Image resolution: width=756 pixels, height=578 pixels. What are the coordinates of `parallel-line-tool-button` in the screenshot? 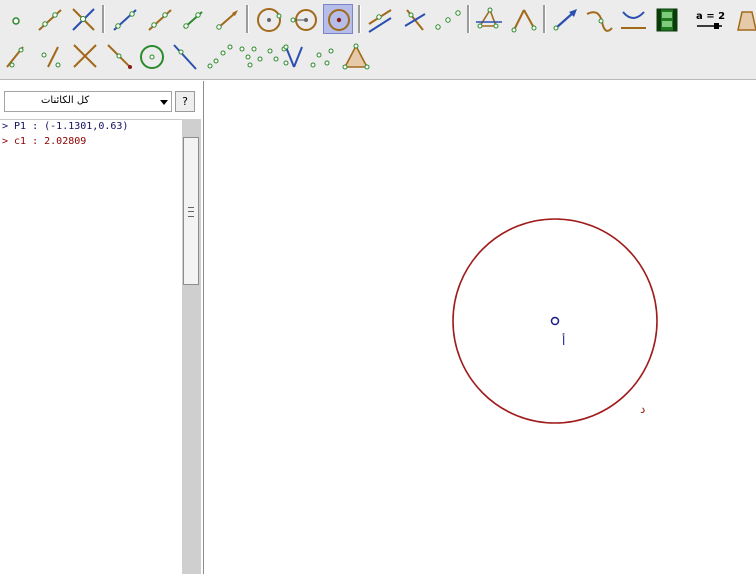 It's located at (380, 19).